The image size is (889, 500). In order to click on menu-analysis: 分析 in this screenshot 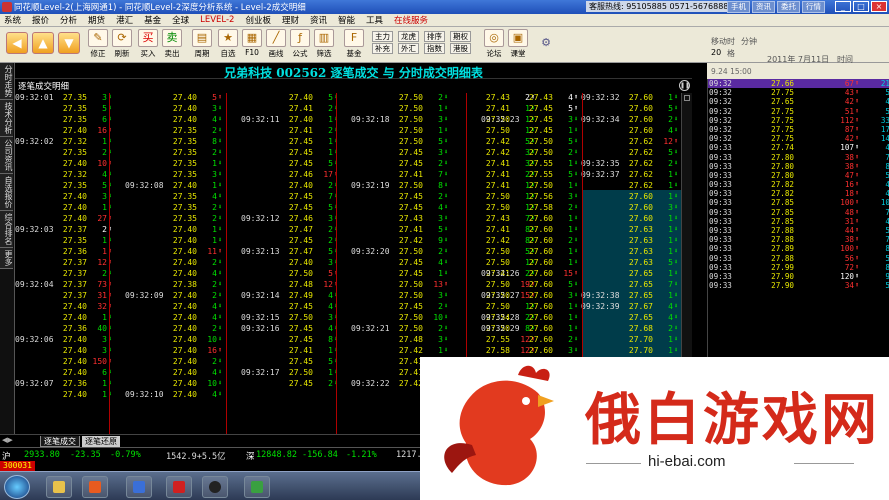, I will do `click(68, 20)`.